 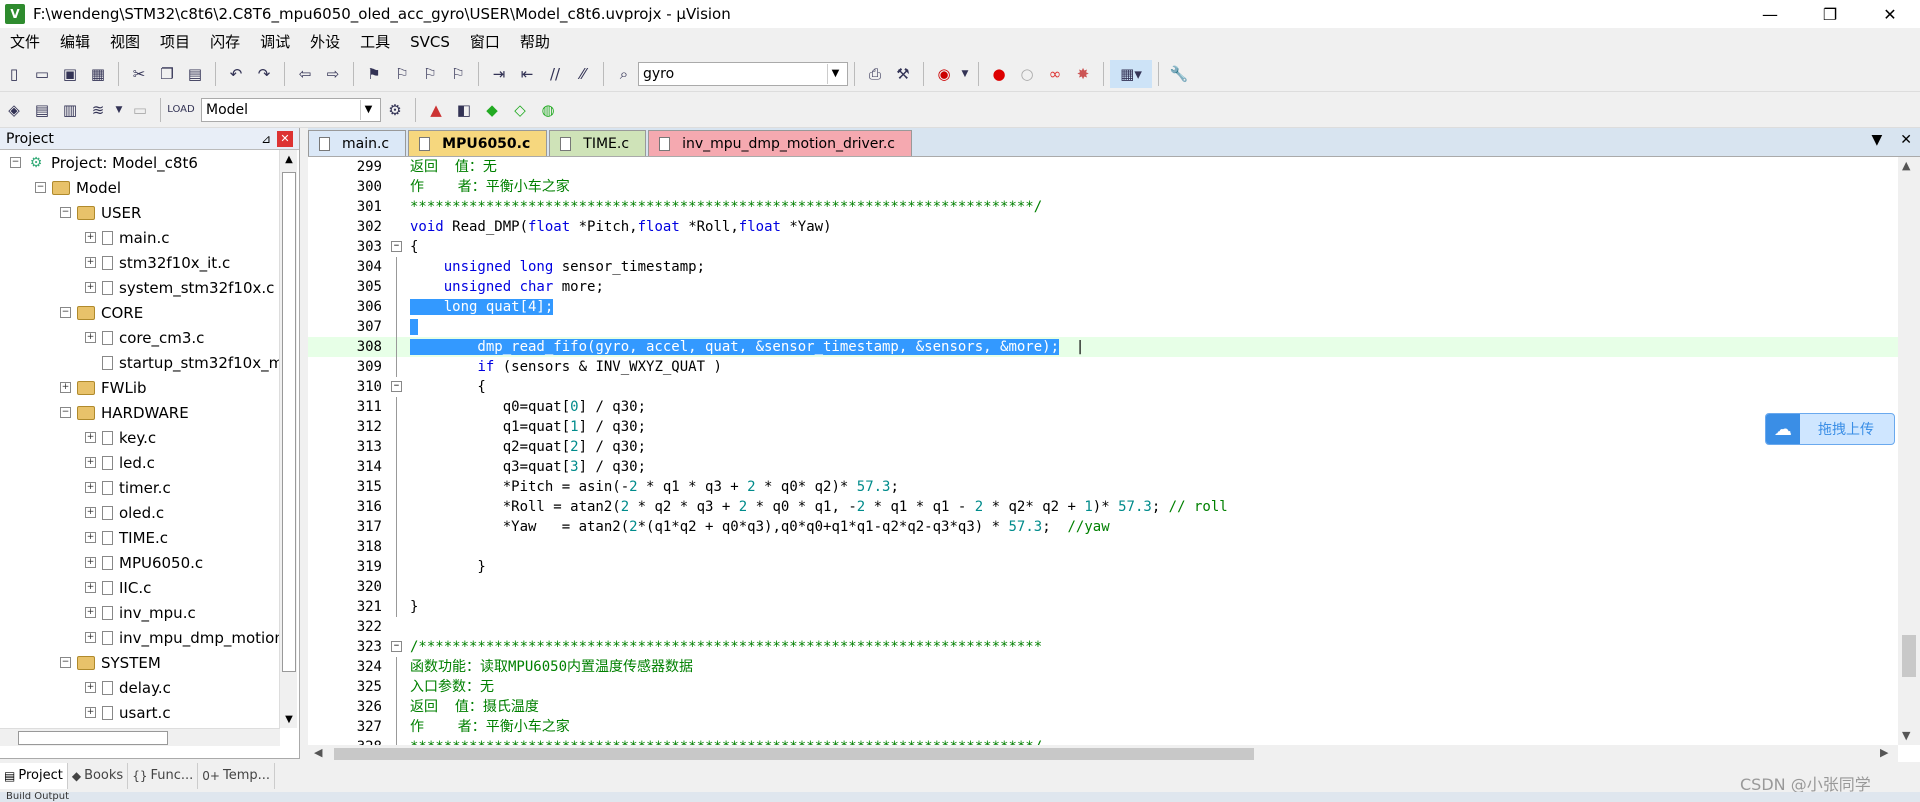 I want to click on uncomment-icon: ⁄⁄, so click(x=583, y=74).